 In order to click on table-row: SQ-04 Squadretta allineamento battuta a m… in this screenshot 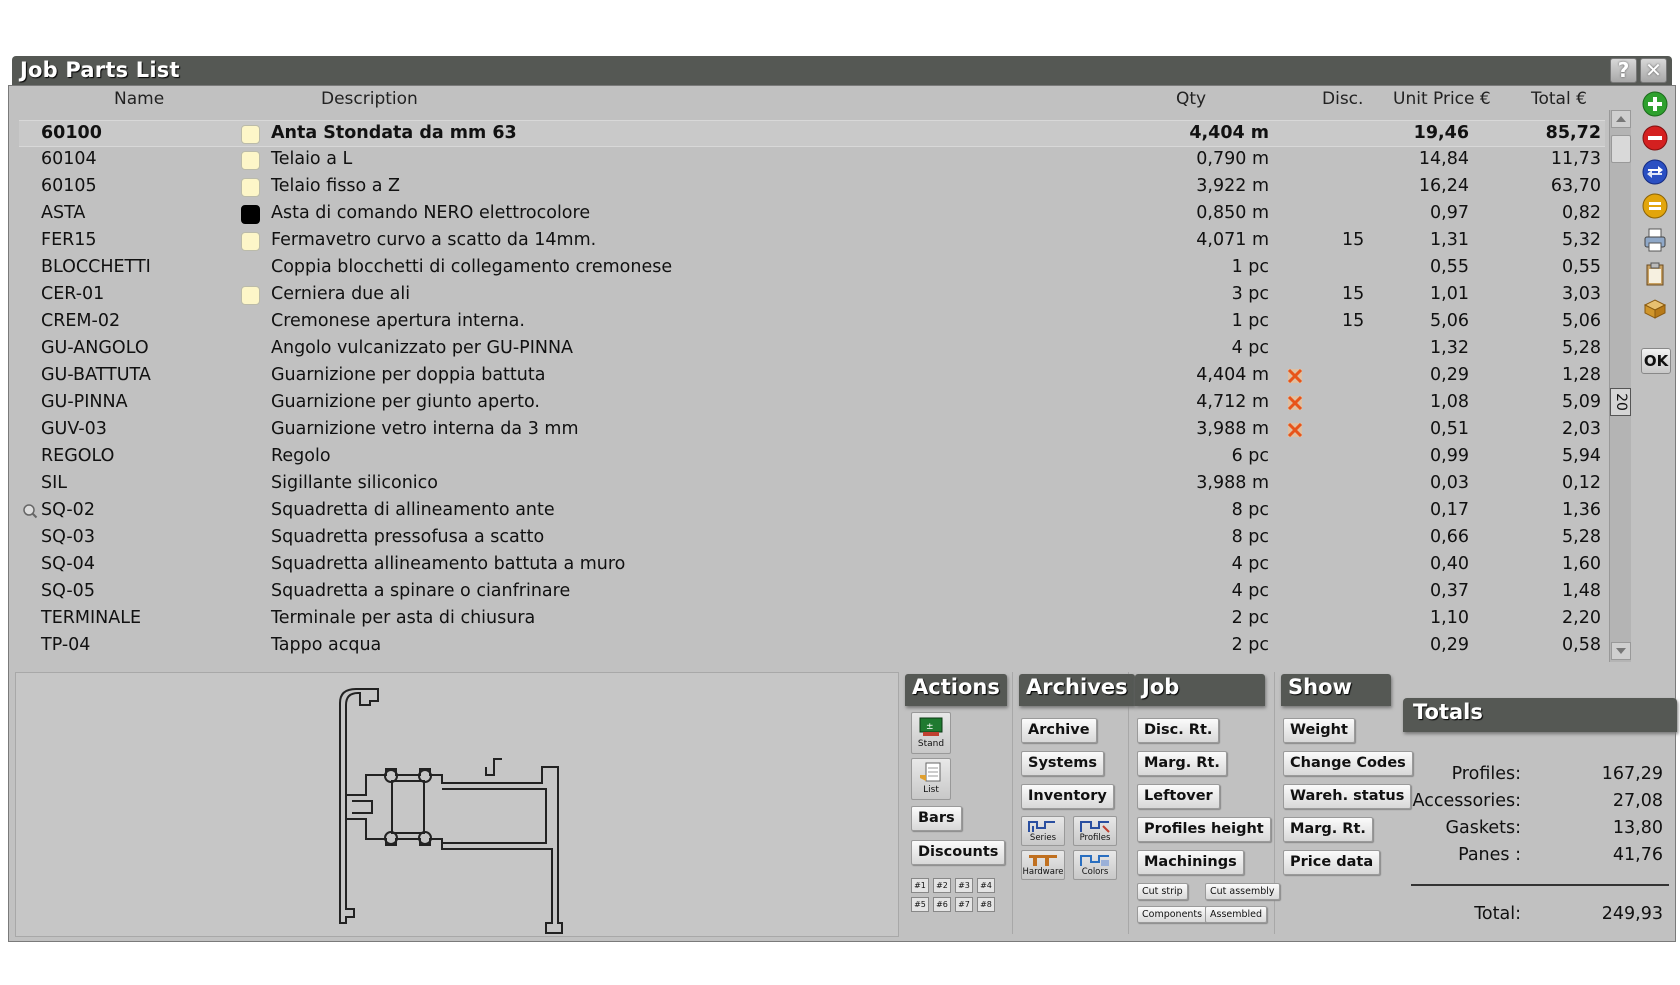, I will do `click(812, 565)`.